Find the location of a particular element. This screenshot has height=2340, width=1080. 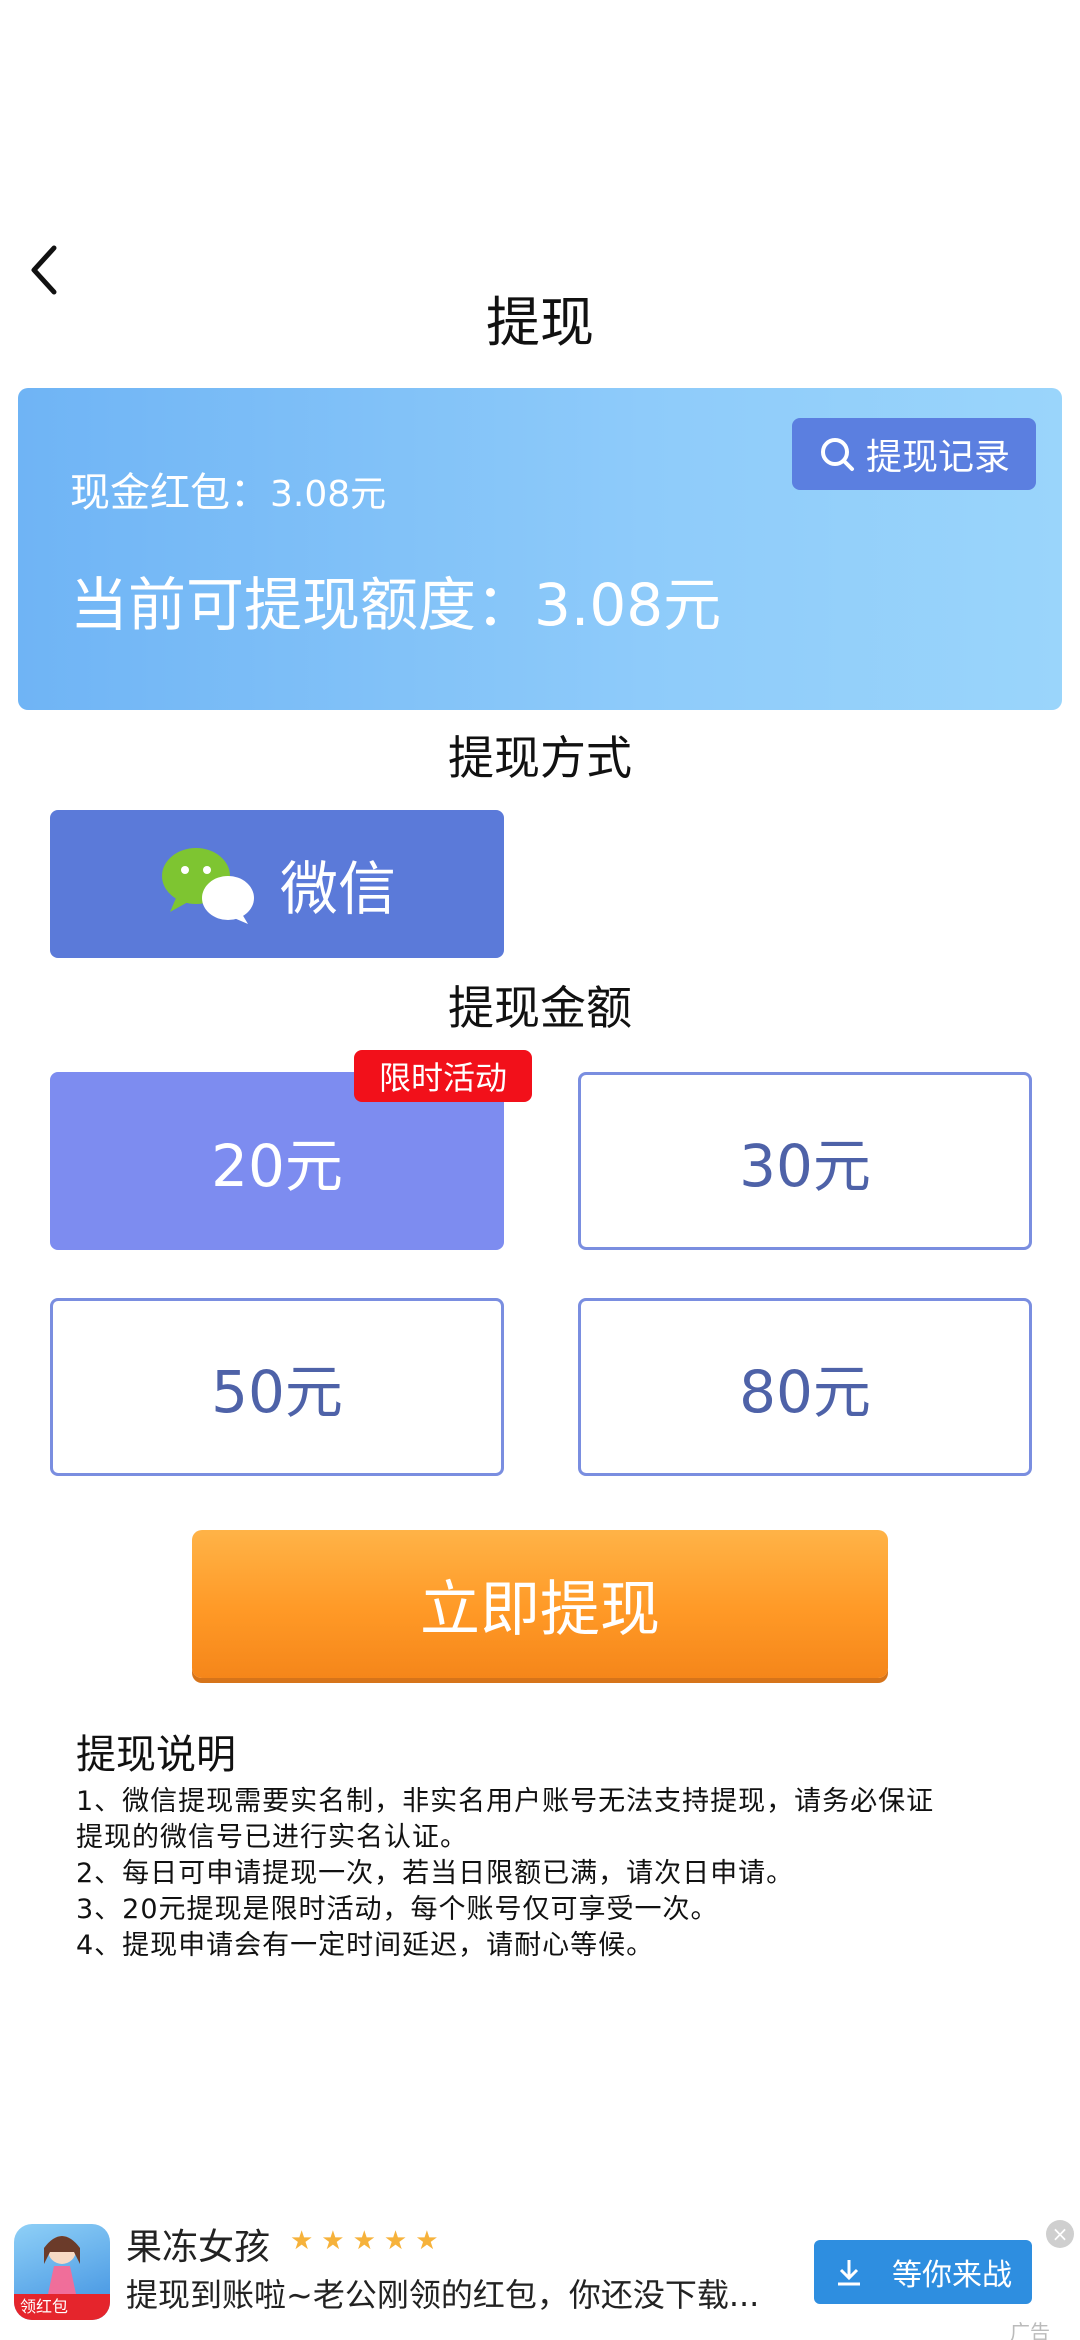

balance-card: 提现记录 现金红包：3.08元 当前可提现额度：3.08元 is located at coordinates (540, 549).